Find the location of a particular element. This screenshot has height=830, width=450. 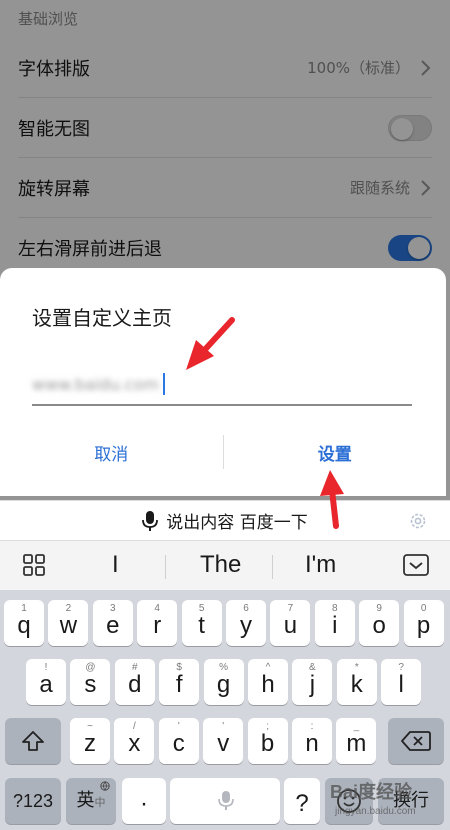

backspace-icon is located at coordinates (416, 741).